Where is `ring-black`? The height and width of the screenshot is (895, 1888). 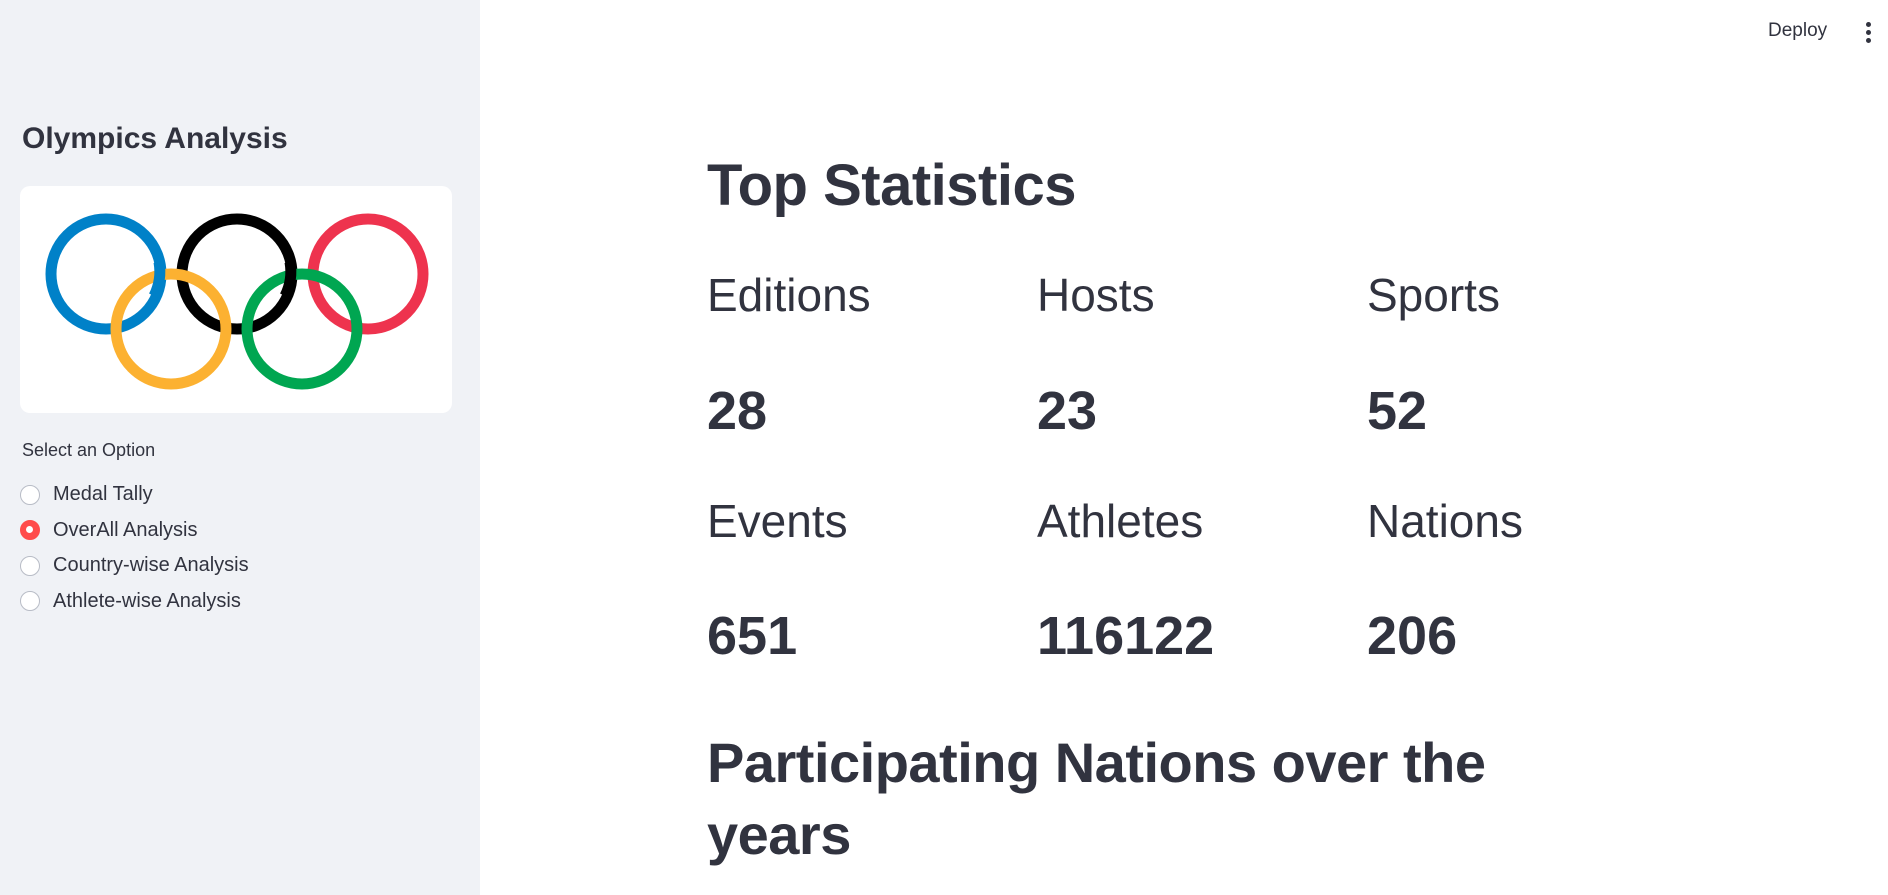 ring-black is located at coordinates (237, 274).